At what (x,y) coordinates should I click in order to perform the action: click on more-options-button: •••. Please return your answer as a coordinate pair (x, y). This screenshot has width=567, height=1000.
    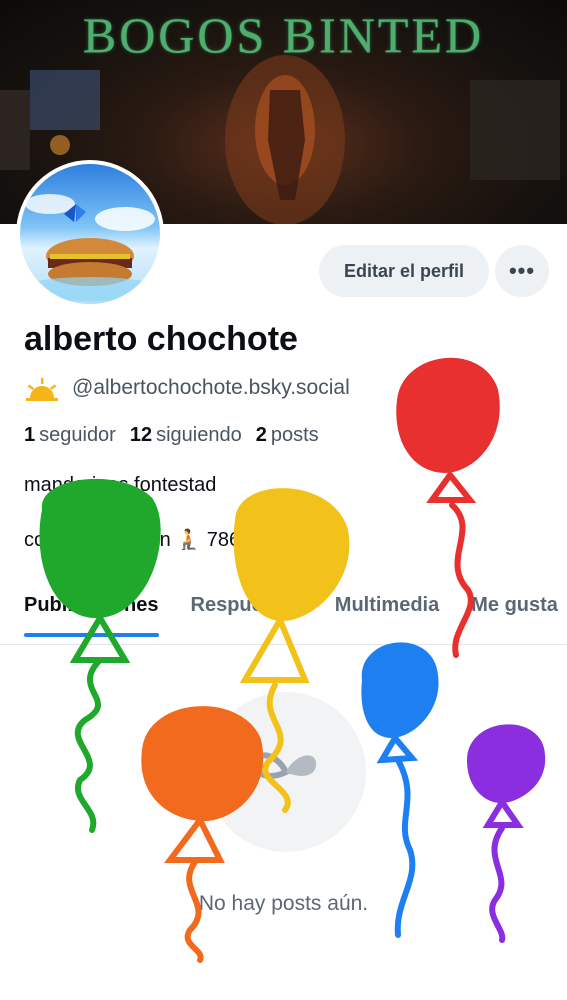
    Looking at the image, I should click on (522, 271).